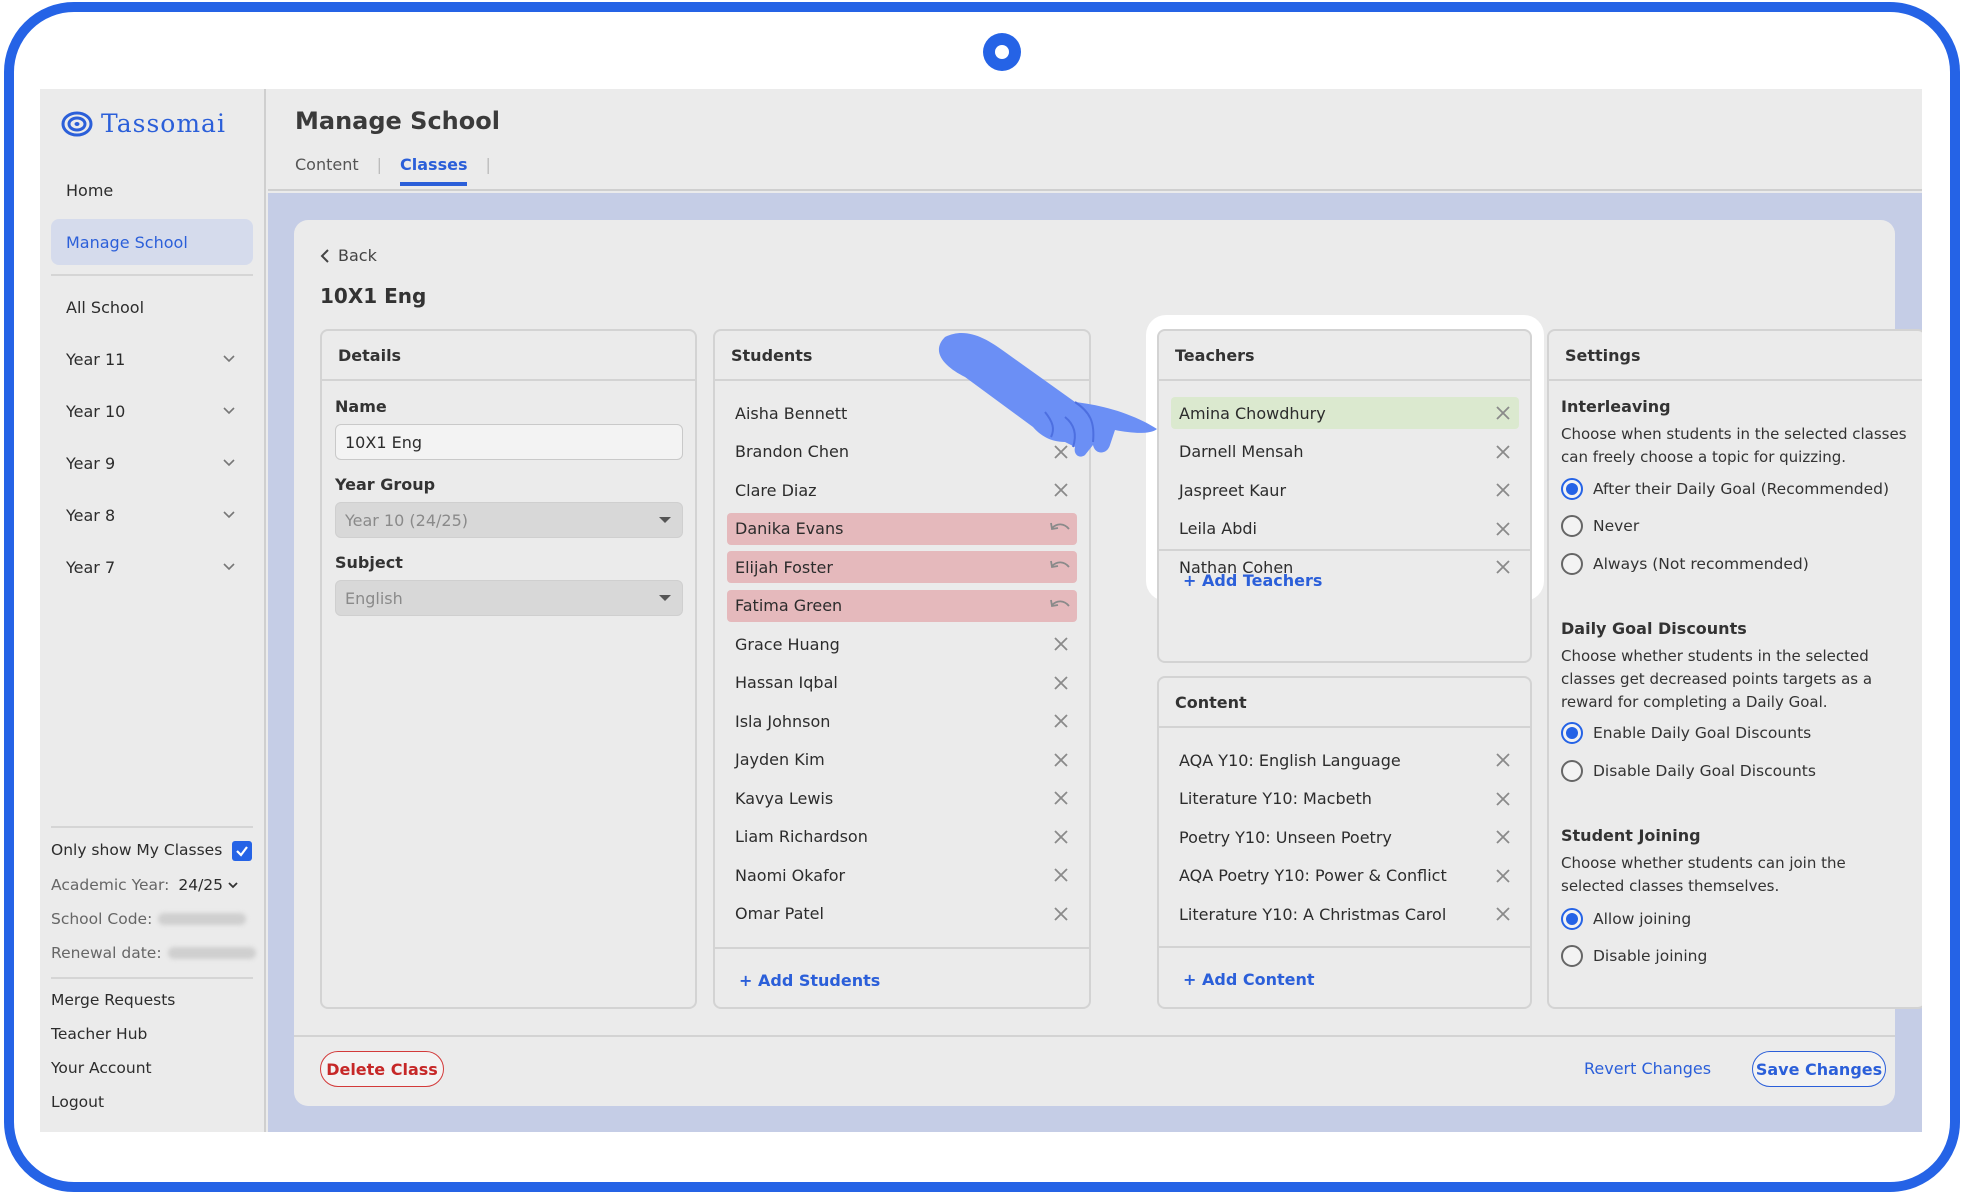 The height and width of the screenshot is (1196, 1966). What do you see at coordinates (77, 1102) in the screenshot?
I see `link-logout: Logout` at bounding box center [77, 1102].